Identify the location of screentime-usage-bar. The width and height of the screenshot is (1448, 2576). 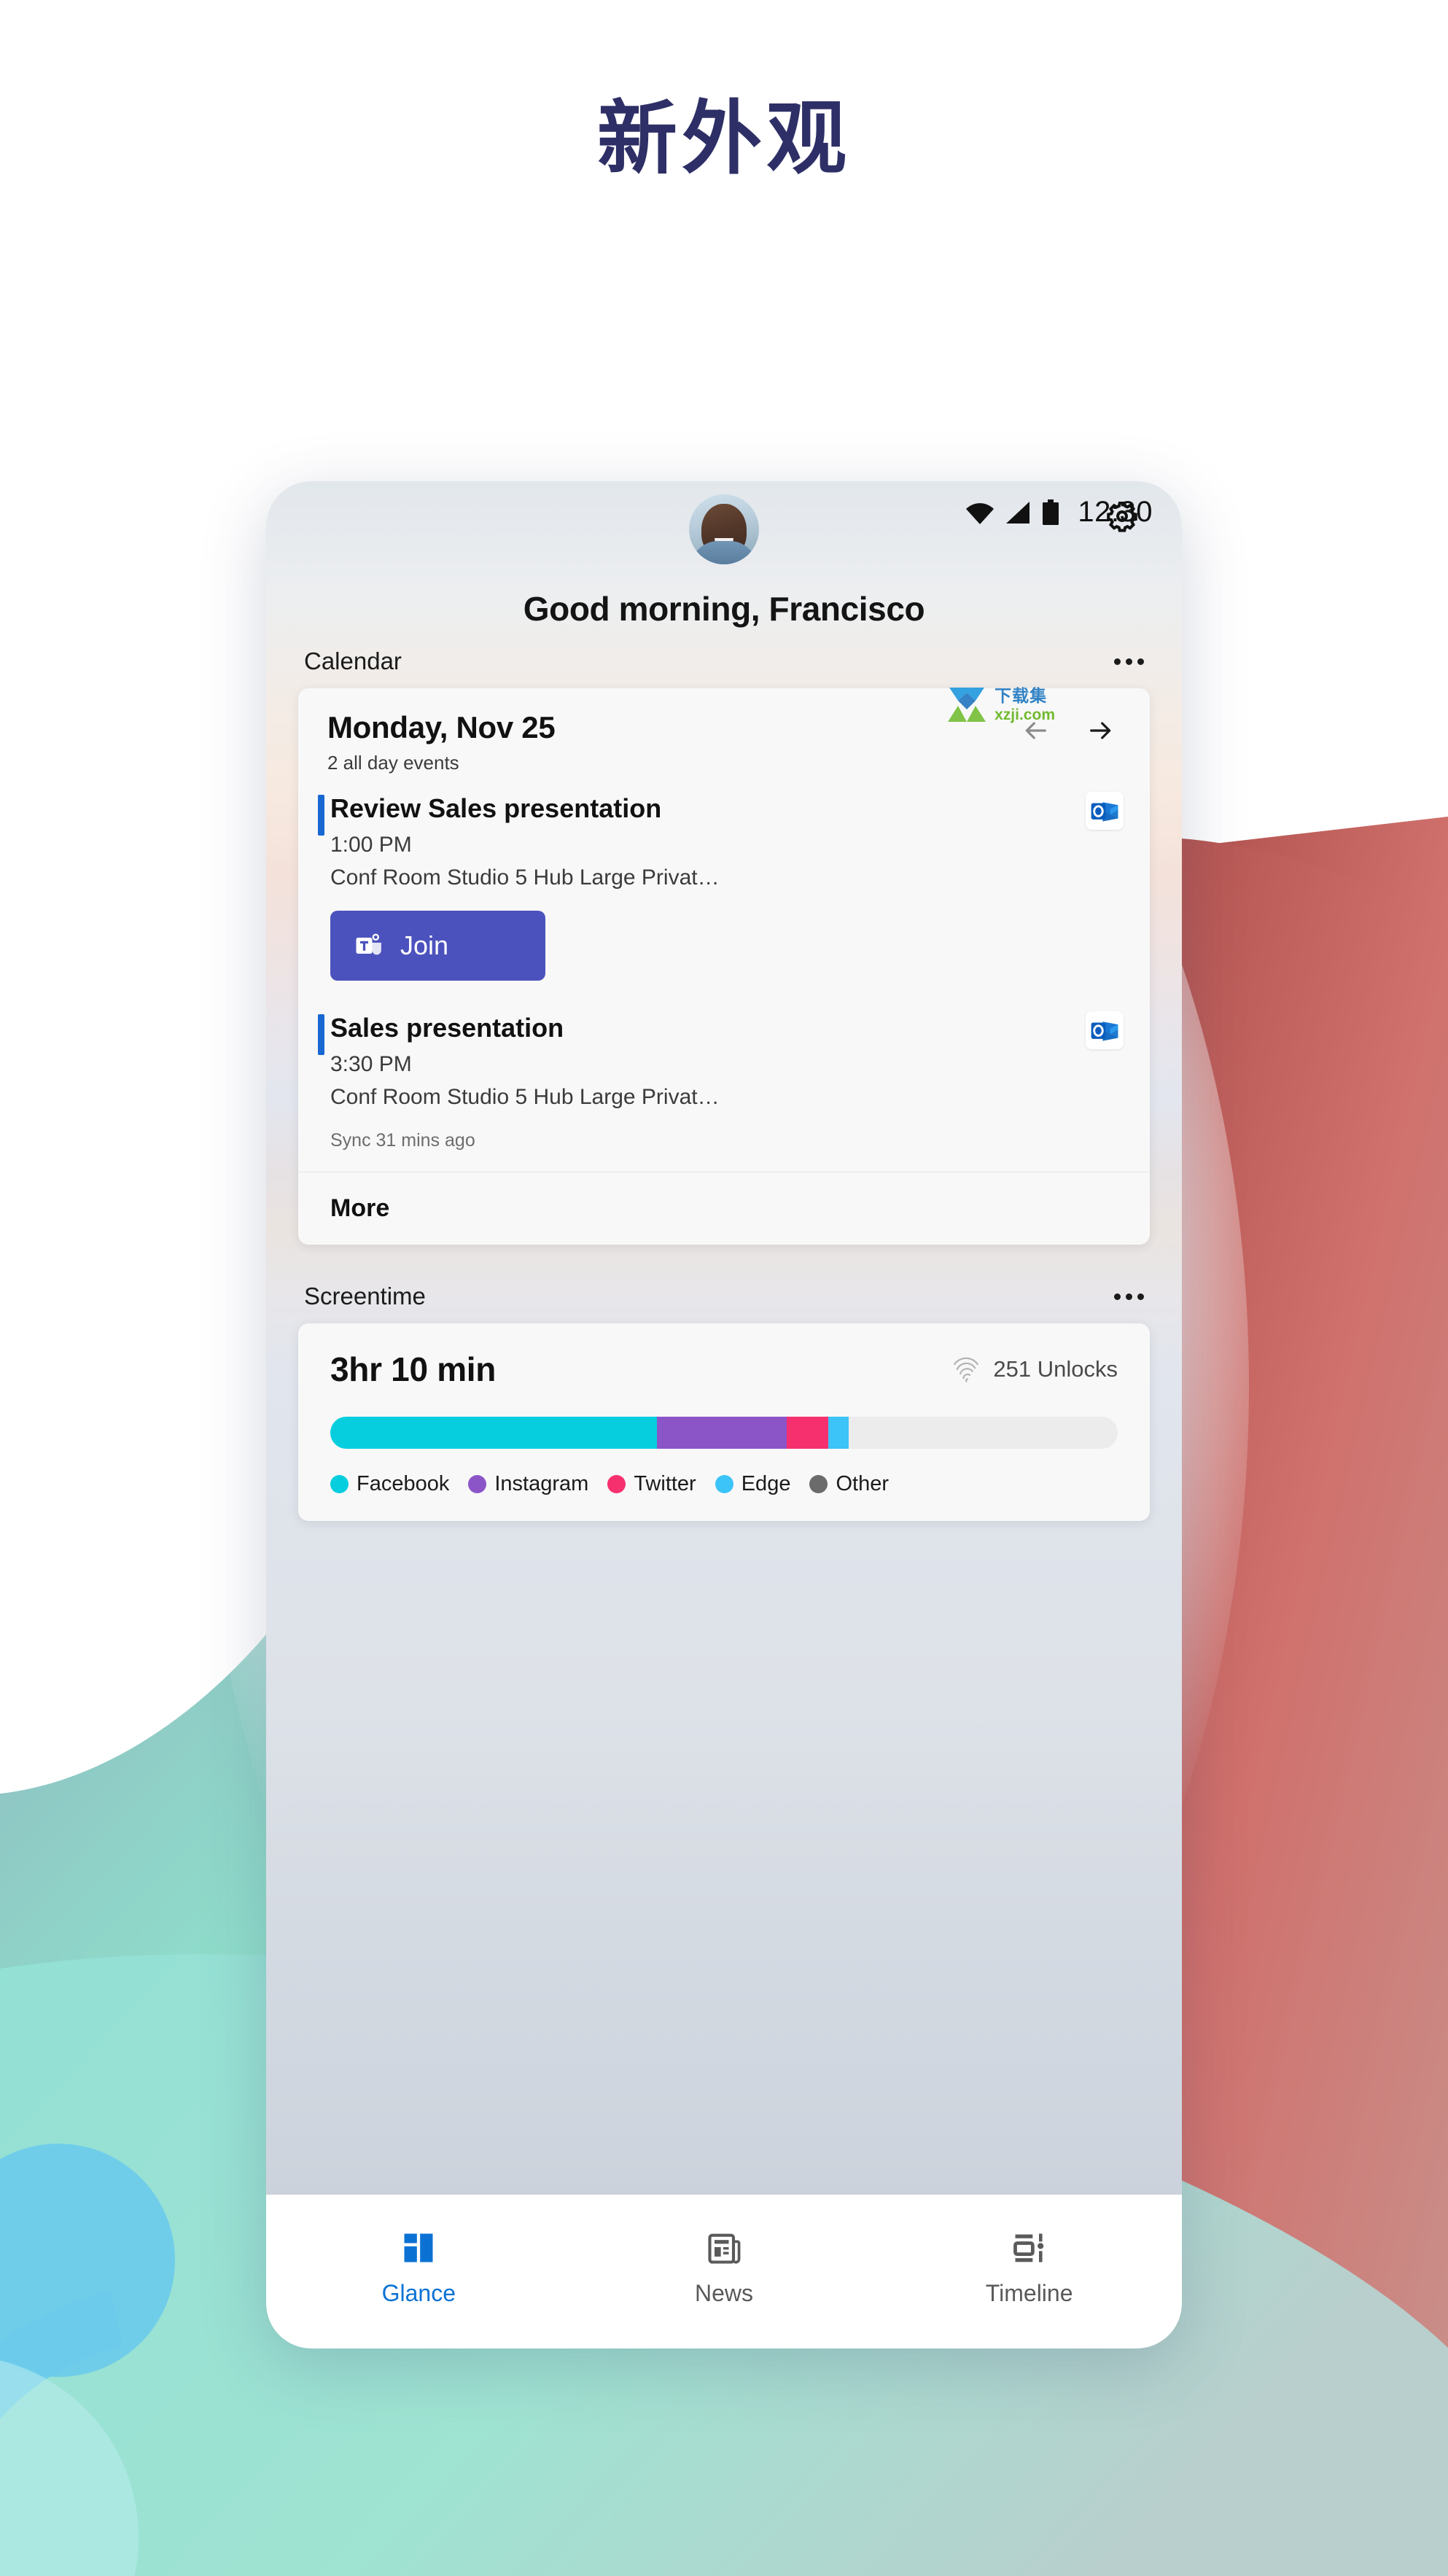
(724, 1433).